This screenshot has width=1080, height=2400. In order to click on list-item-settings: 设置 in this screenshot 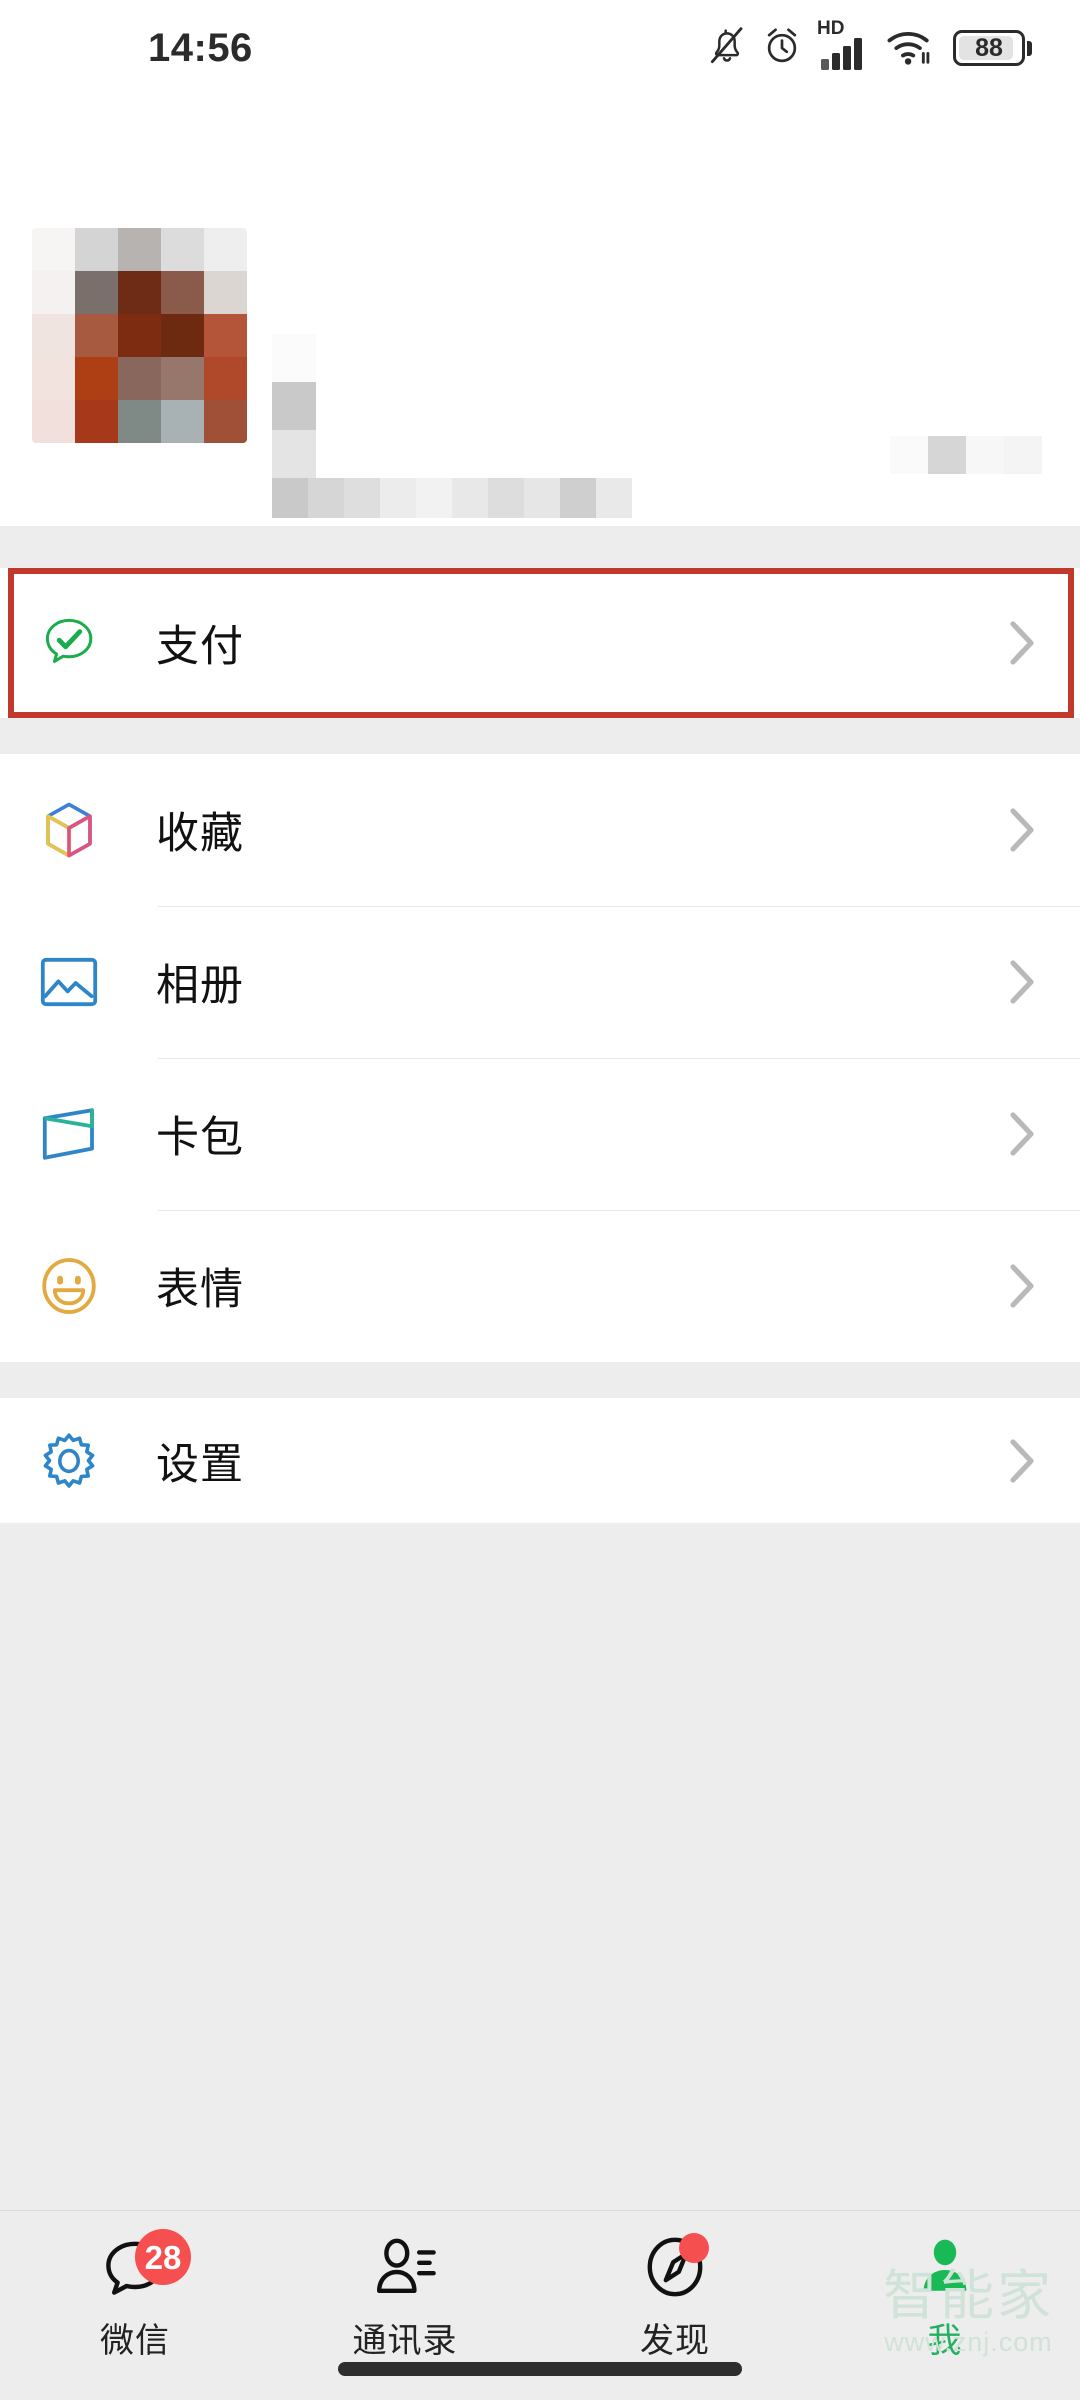, I will do `click(540, 1460)`.